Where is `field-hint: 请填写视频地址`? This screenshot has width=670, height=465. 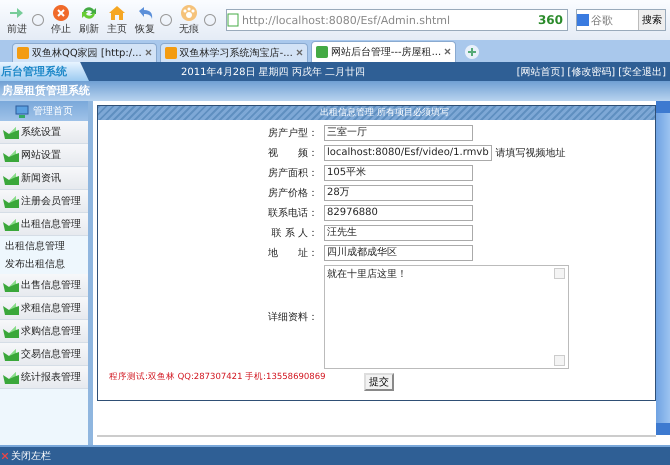
field-hint: 请填写视频地址 is located at coordinates (531, 153).